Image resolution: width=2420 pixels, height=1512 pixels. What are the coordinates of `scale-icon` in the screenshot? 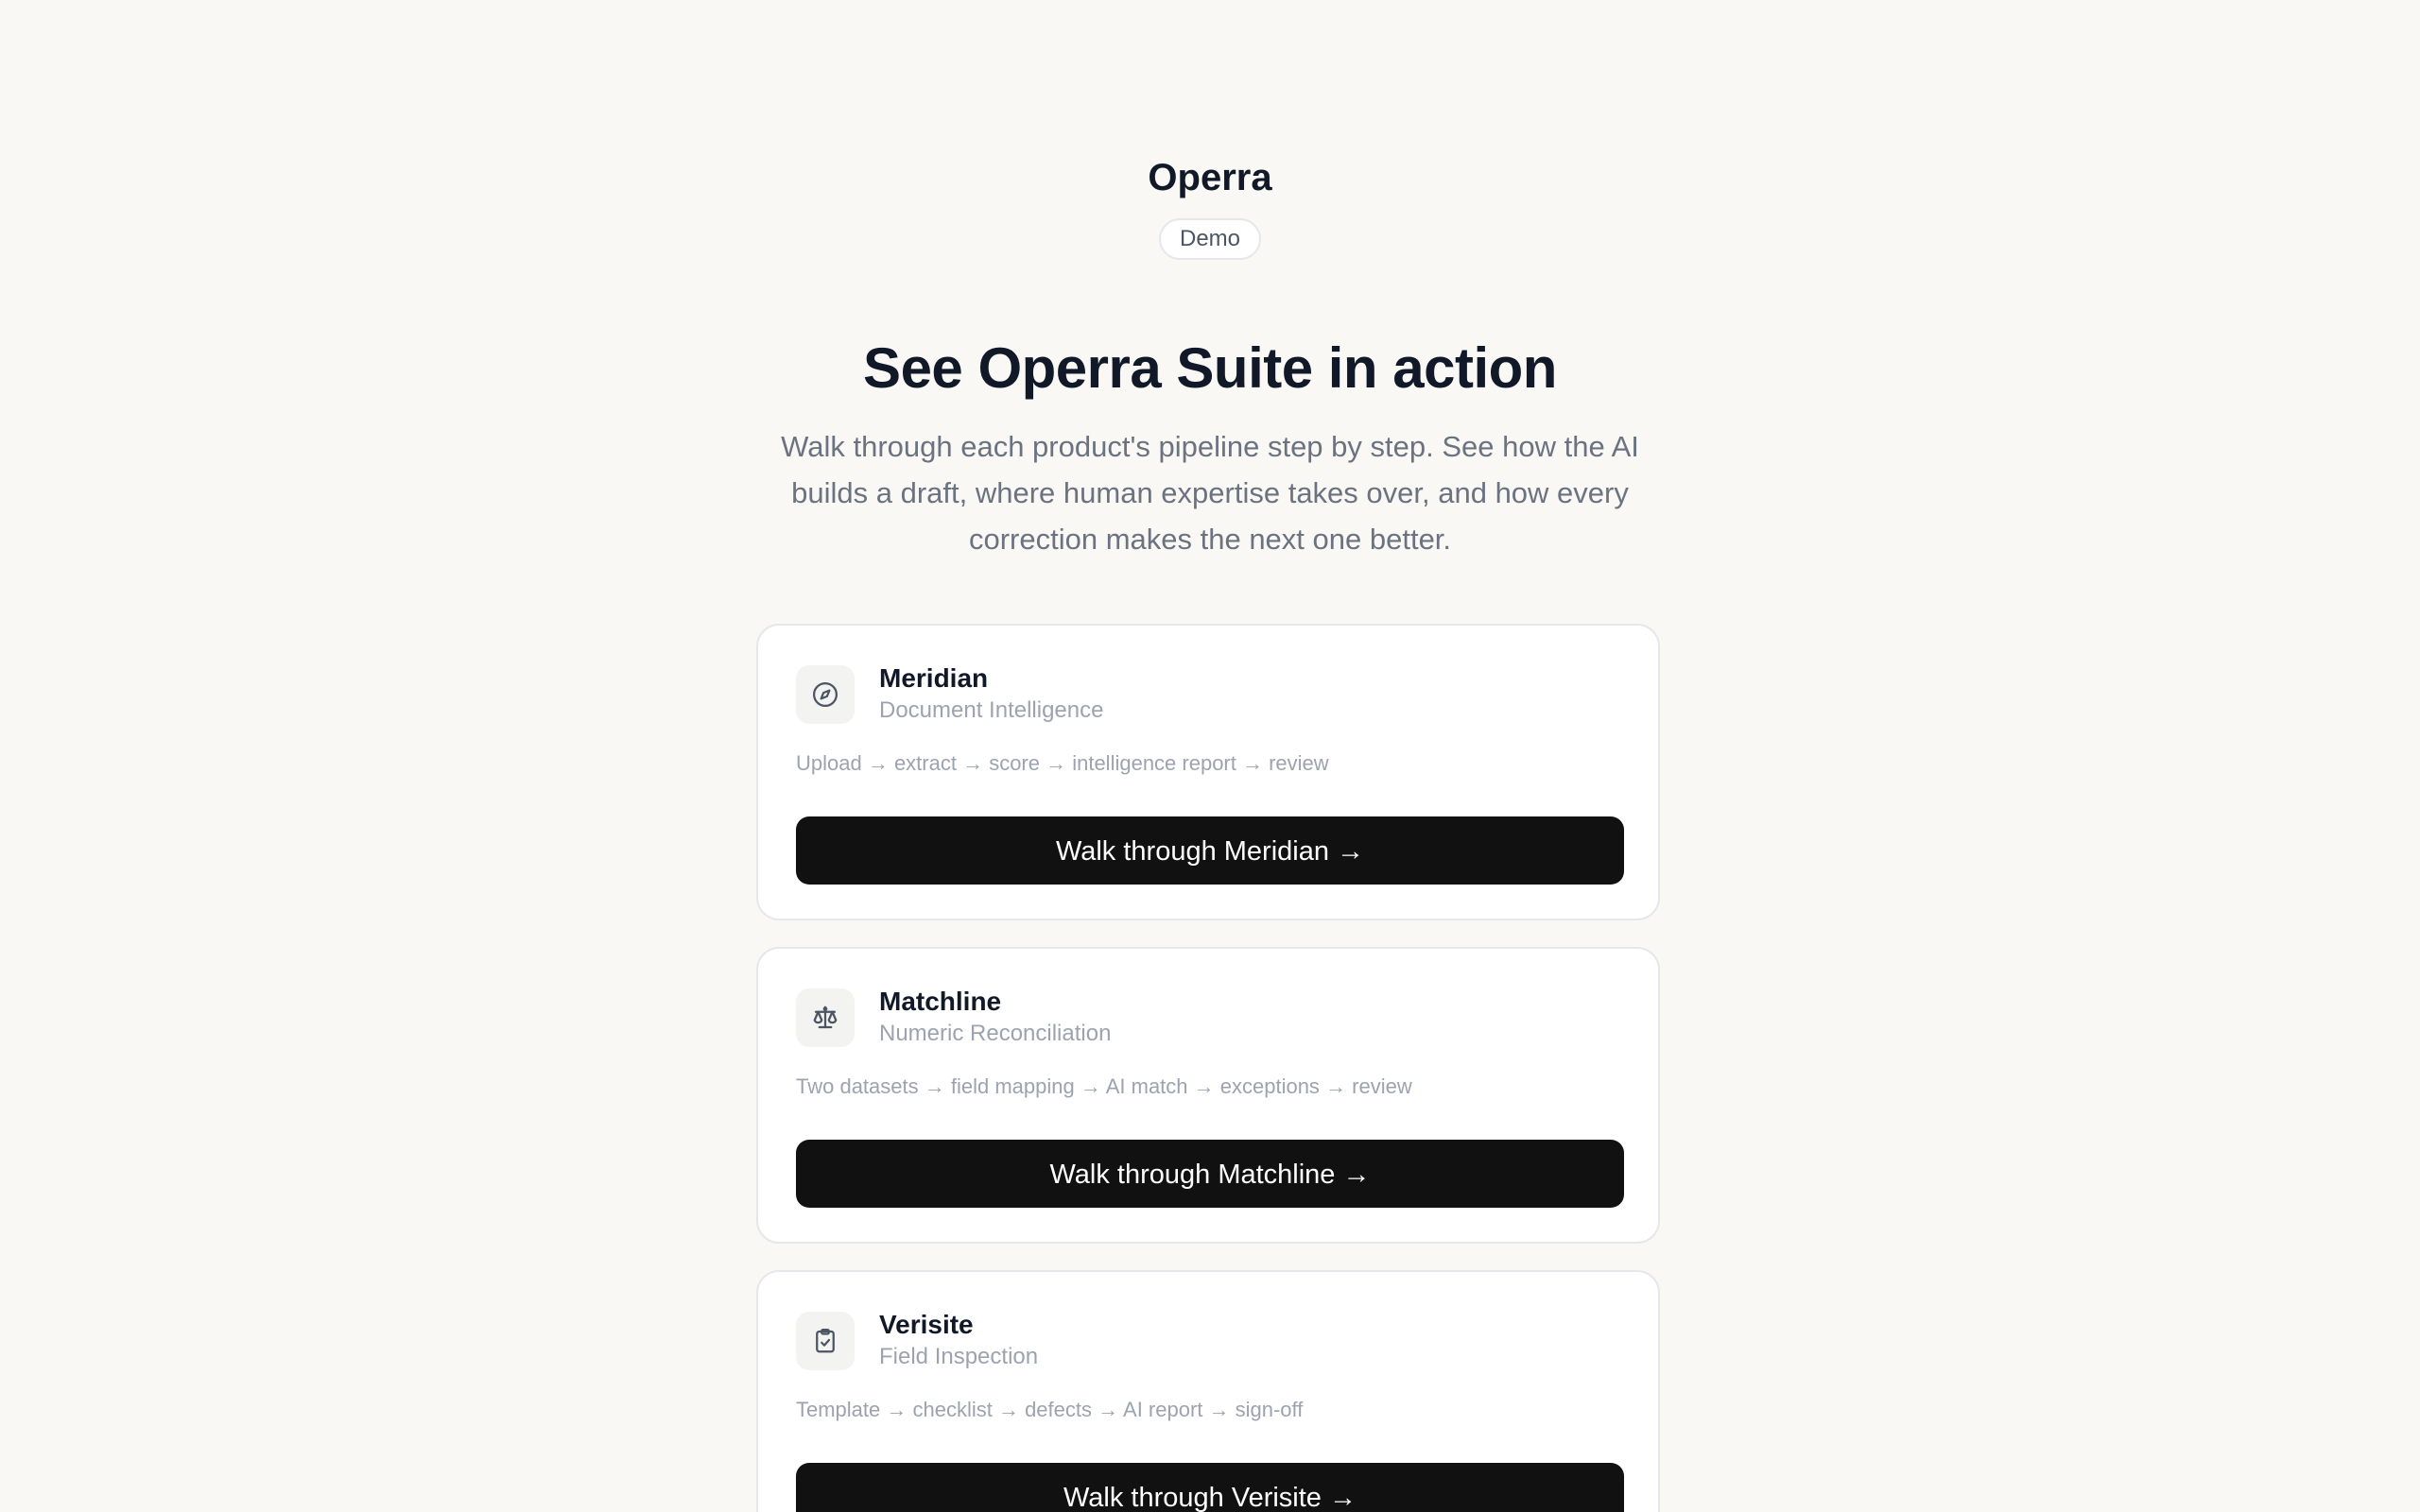 It's located at (825, 1017).